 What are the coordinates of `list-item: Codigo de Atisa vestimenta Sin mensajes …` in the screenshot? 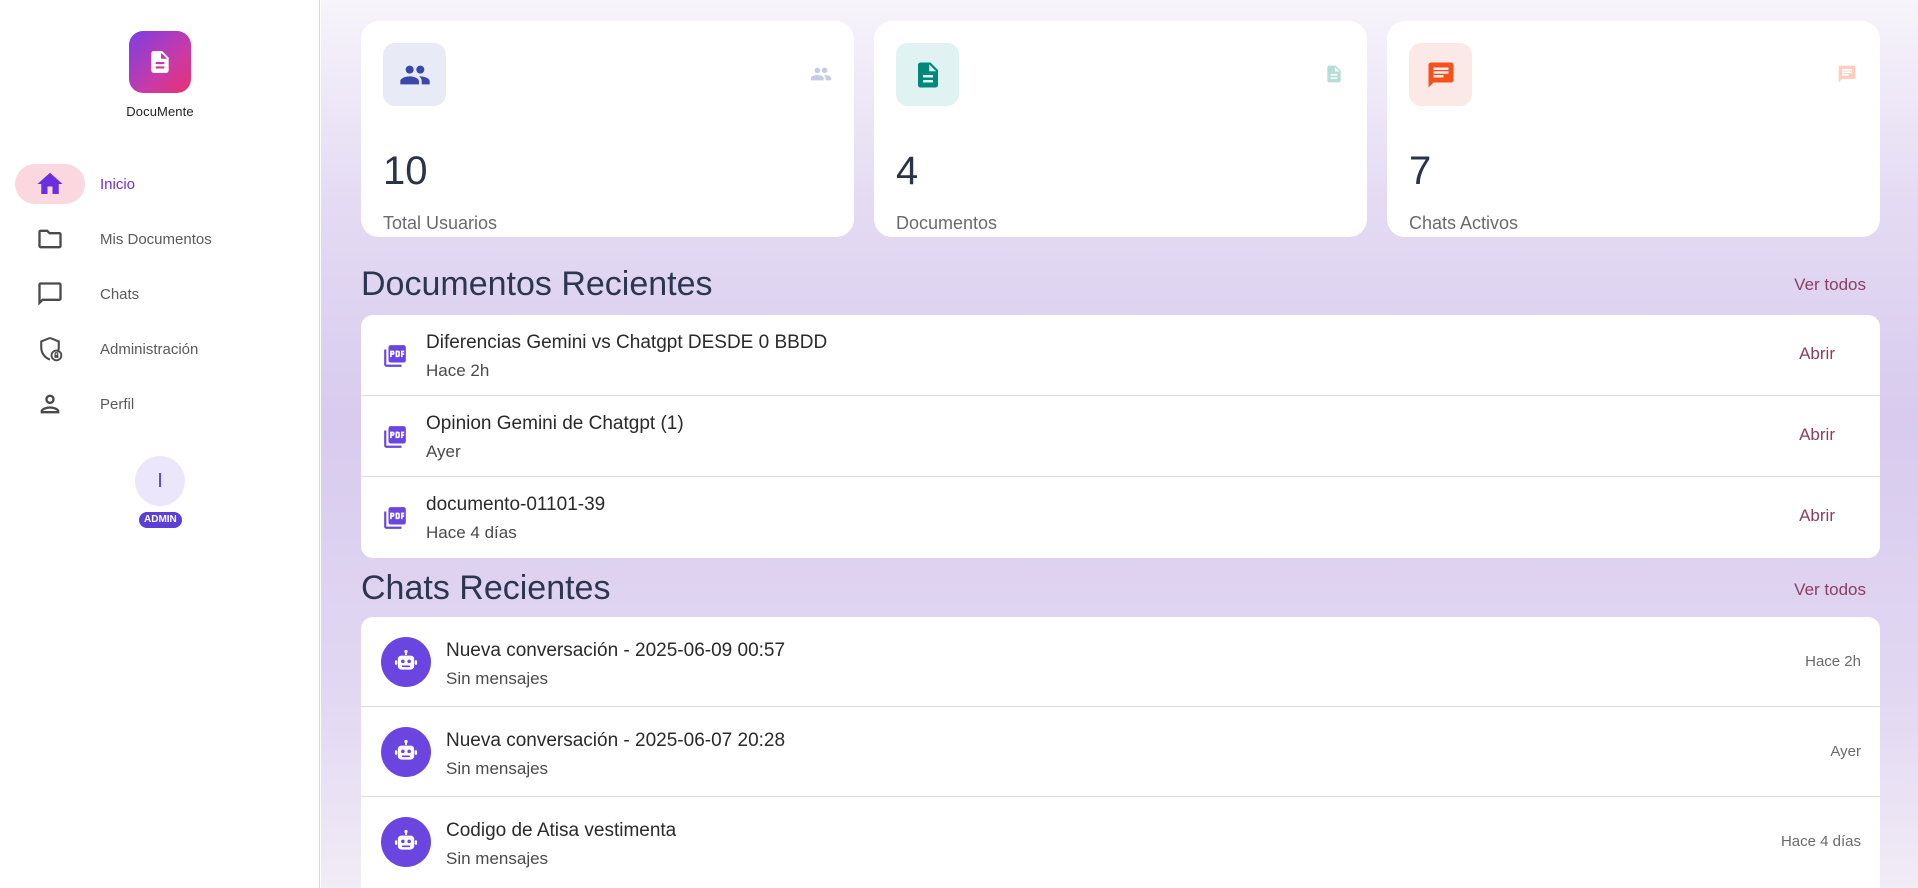 It's located at (1120, 842).